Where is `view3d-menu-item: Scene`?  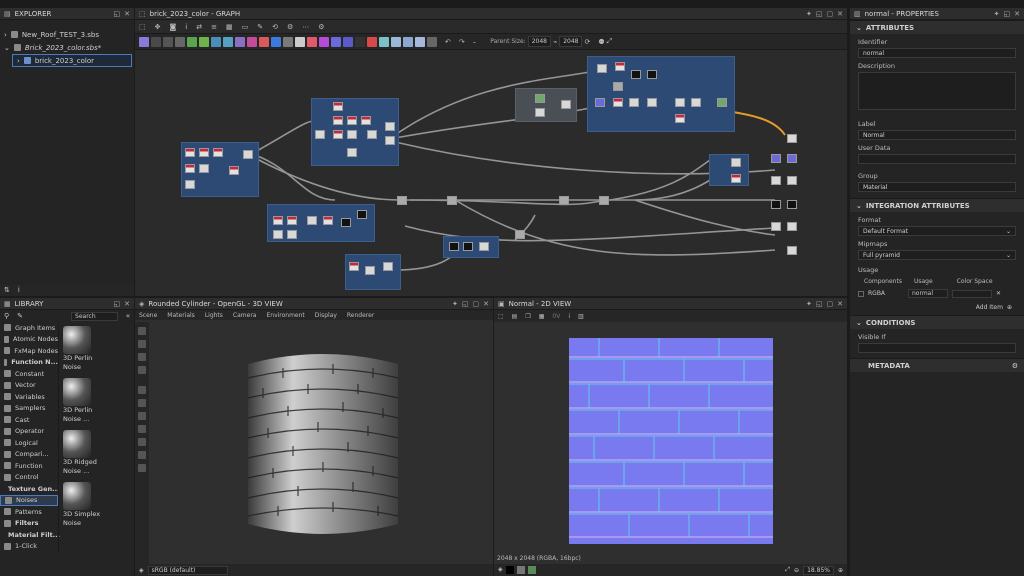 view3d-menu-item: Scene is located at coordinates (148, 315).